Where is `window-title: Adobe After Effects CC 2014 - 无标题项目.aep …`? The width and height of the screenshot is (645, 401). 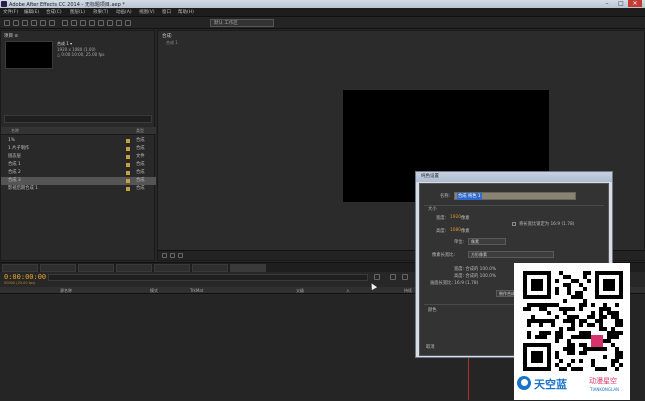 window-title: Adobe After Effects CC 2014 - 无标题项目.aep … is located at coordinates (67, 5).